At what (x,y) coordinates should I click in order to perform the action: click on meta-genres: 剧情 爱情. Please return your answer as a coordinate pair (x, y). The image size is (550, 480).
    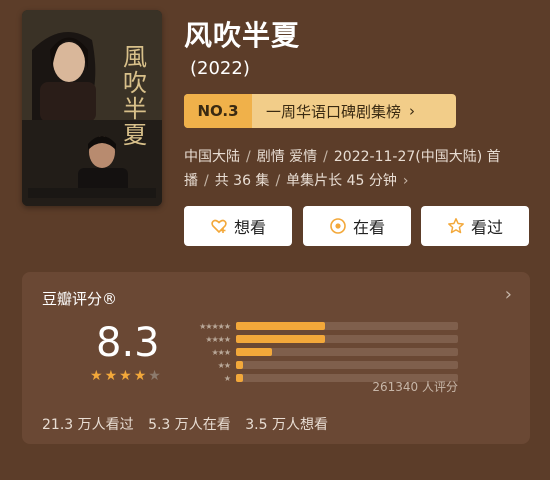
    Looking at the image, I should click on (287, 157).